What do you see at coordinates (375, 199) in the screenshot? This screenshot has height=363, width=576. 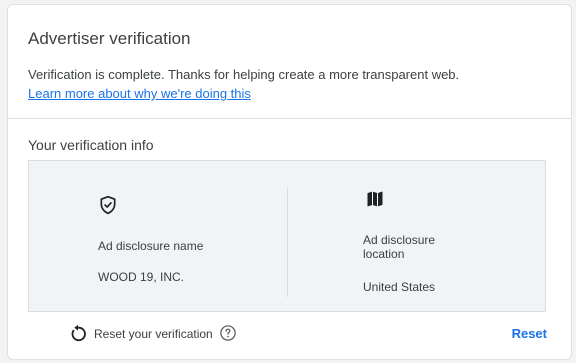 I see `map-icon` at bounding box center [375, 199].